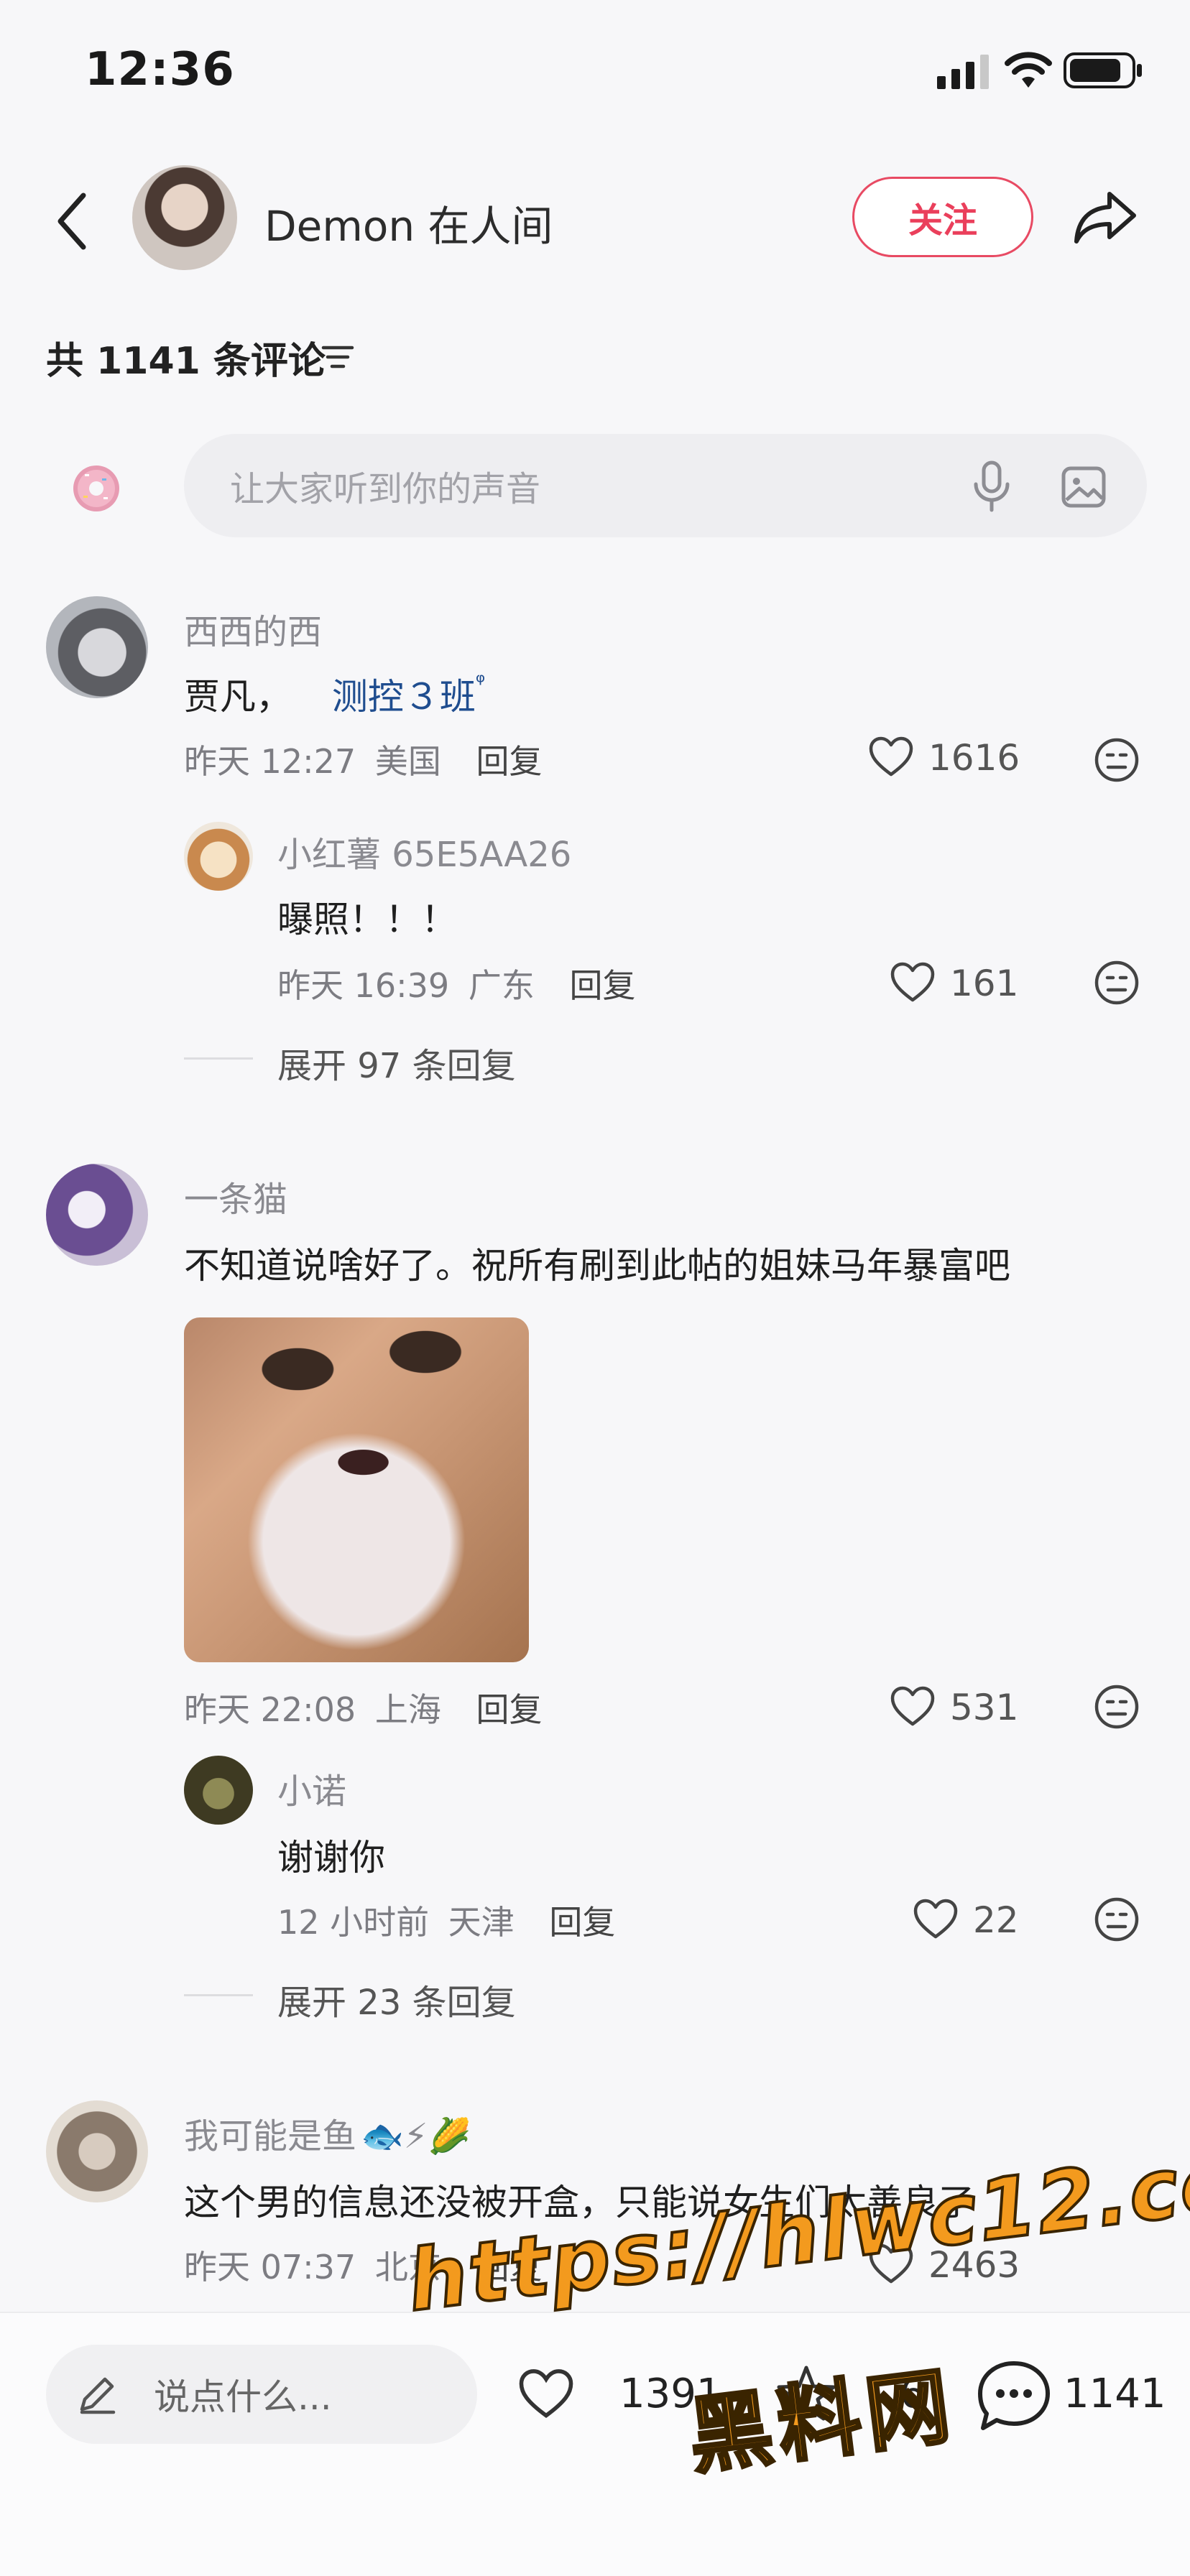  What do you see at coordinates (456, 983) in the screenshot?
I see `reply-meta: 昨天 16:39 广东 回复` at bounding box center [456, 983].